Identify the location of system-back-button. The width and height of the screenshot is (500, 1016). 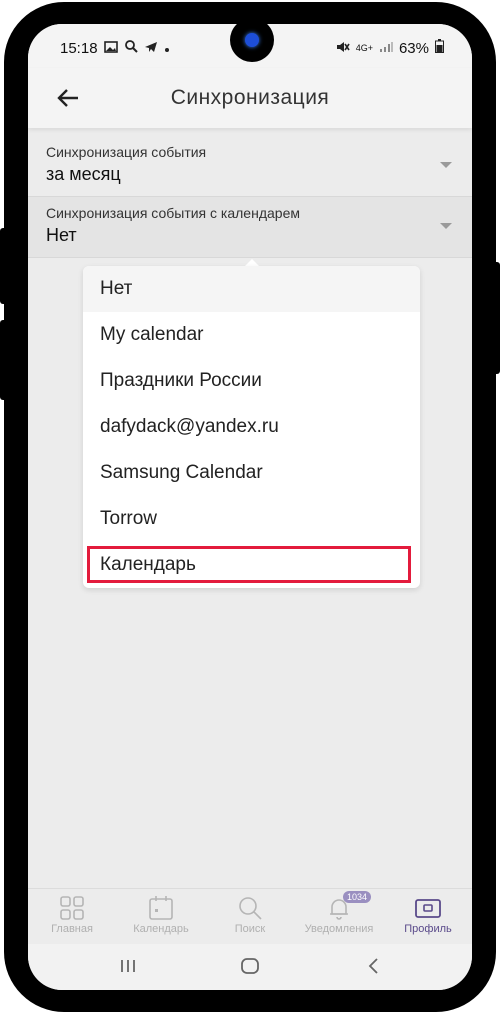
(374, 968).